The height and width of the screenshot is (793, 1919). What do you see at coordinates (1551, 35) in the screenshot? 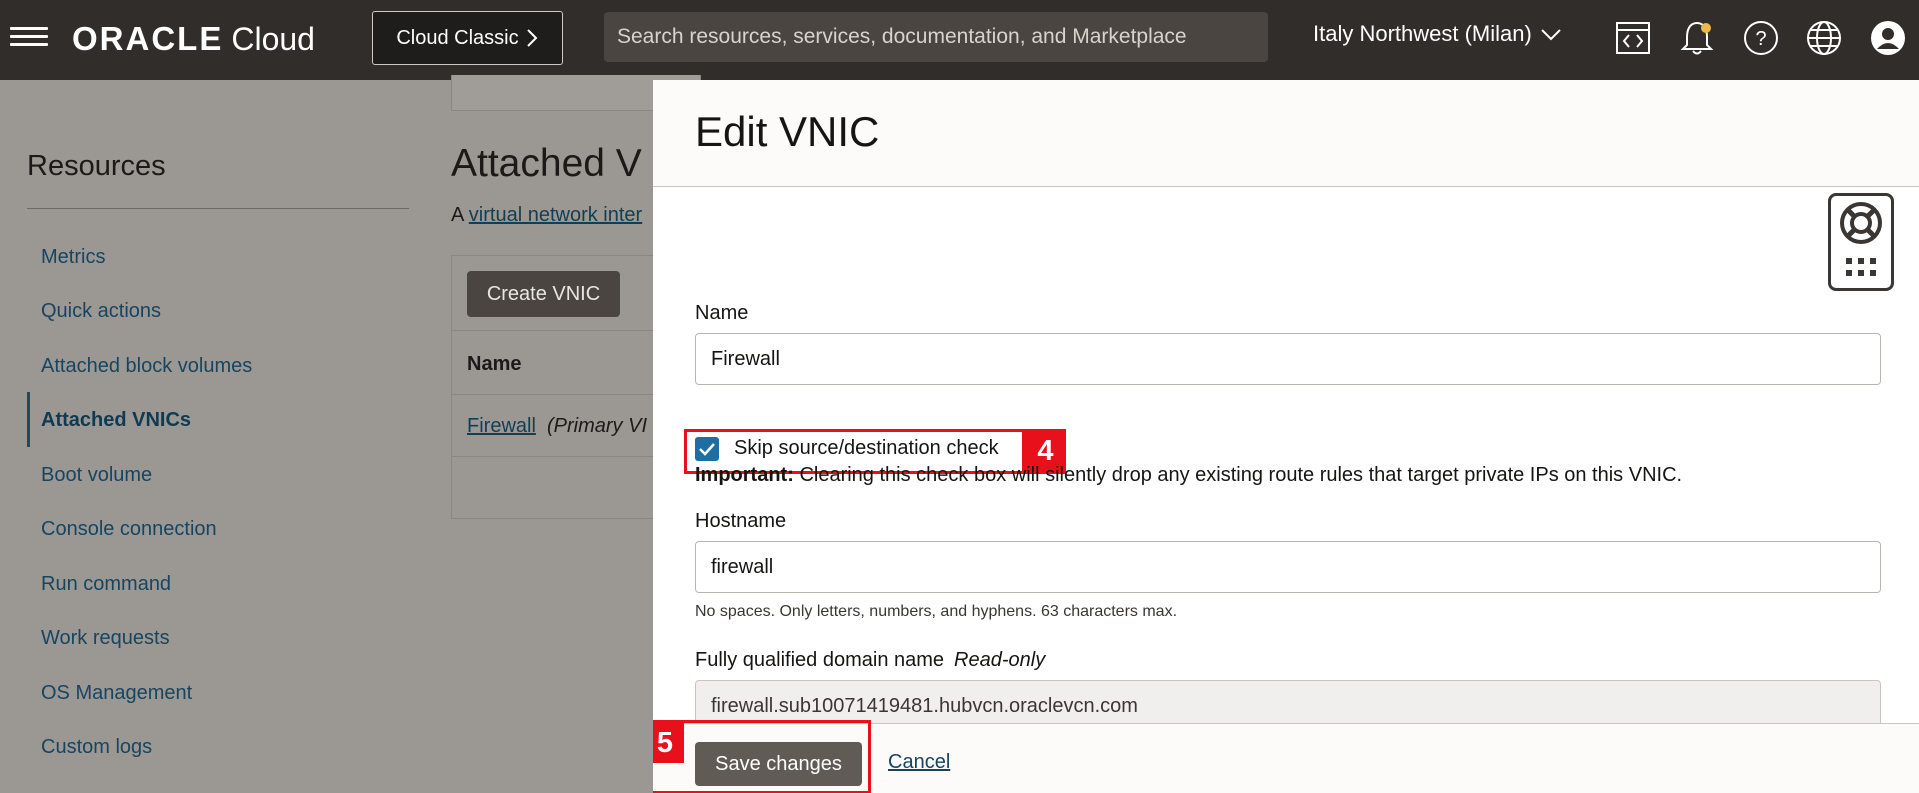
I see `chevron-down-icon` at bounding box center [1551, 35].